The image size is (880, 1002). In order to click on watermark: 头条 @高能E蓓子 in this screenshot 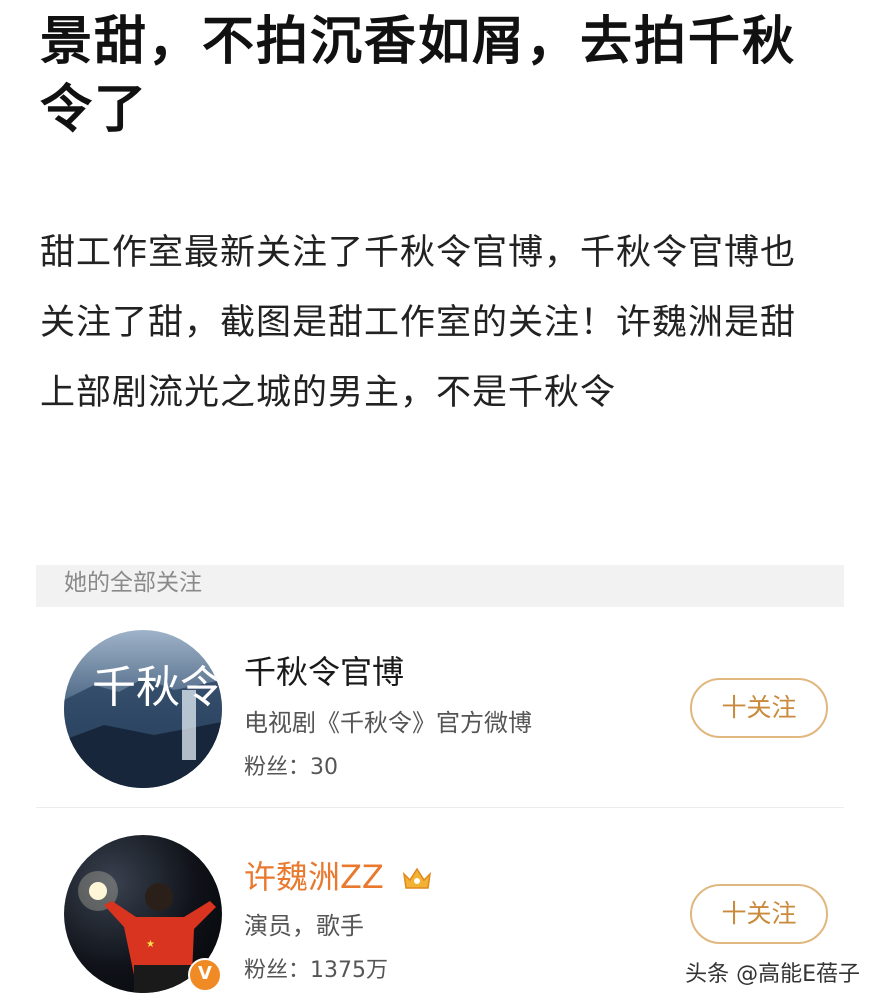, I will do `click(772, 974)`.